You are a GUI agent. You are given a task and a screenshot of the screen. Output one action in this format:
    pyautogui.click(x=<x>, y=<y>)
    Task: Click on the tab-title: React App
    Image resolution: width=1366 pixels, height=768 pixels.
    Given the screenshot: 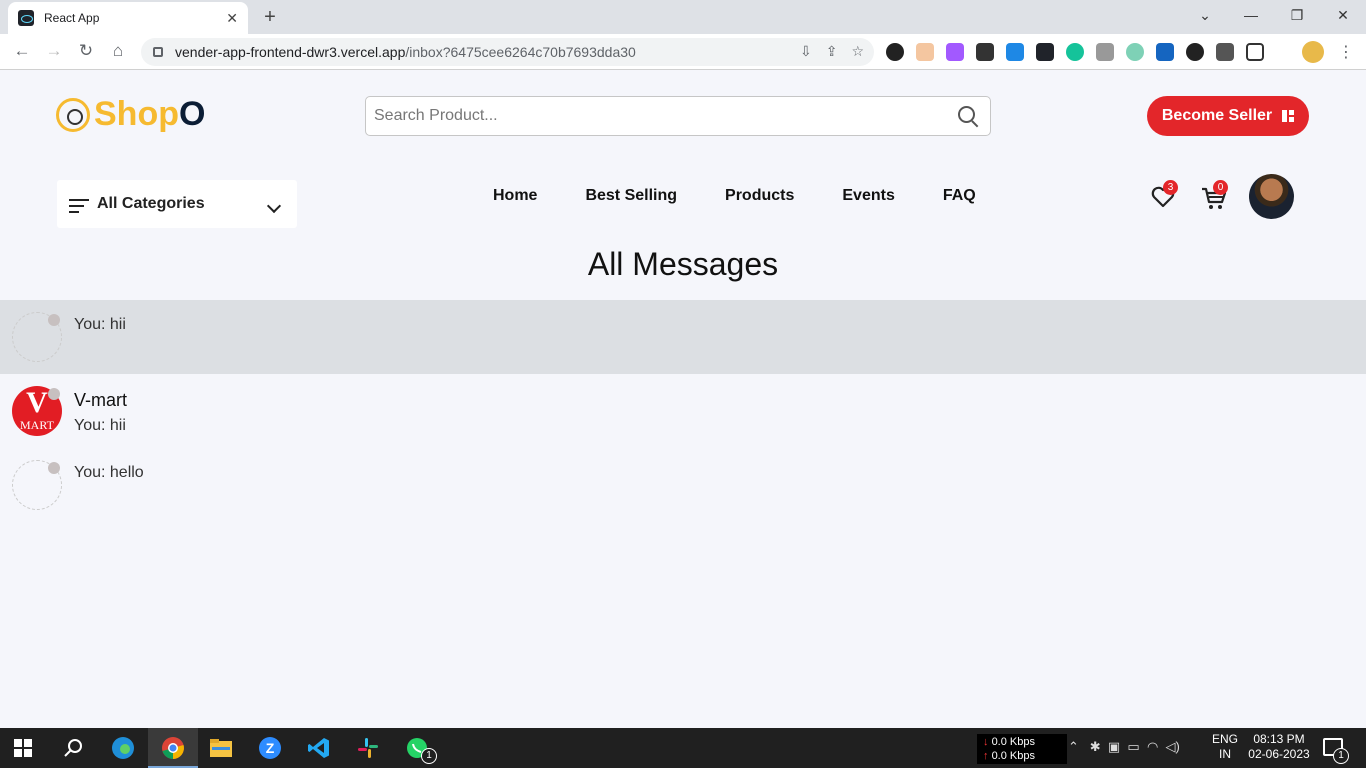 What is the action you would take?
    pyautogui.click(x=72, y=18)
    